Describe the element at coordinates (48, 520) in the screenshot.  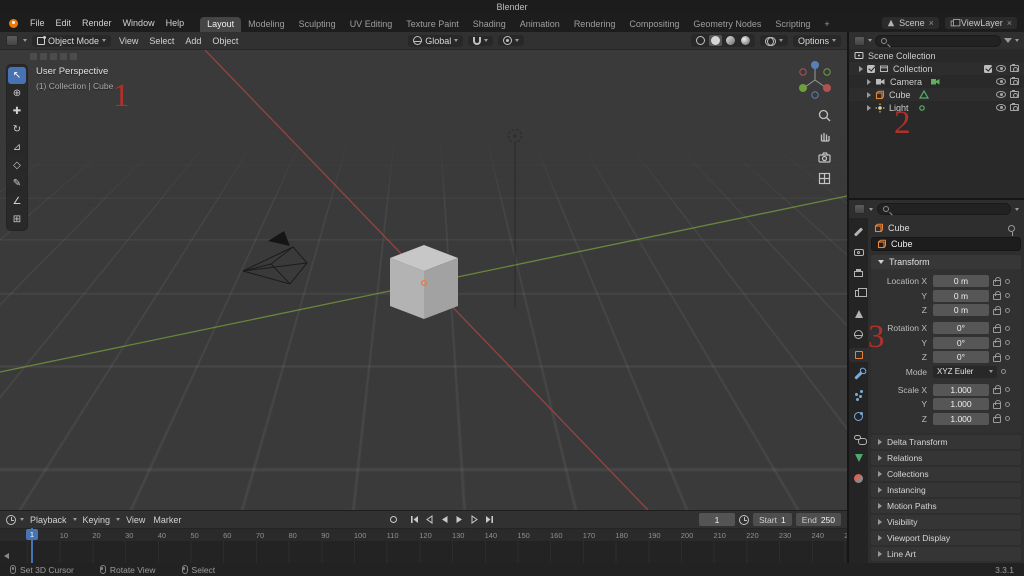
I see `menu-playback: Playback` at that location.